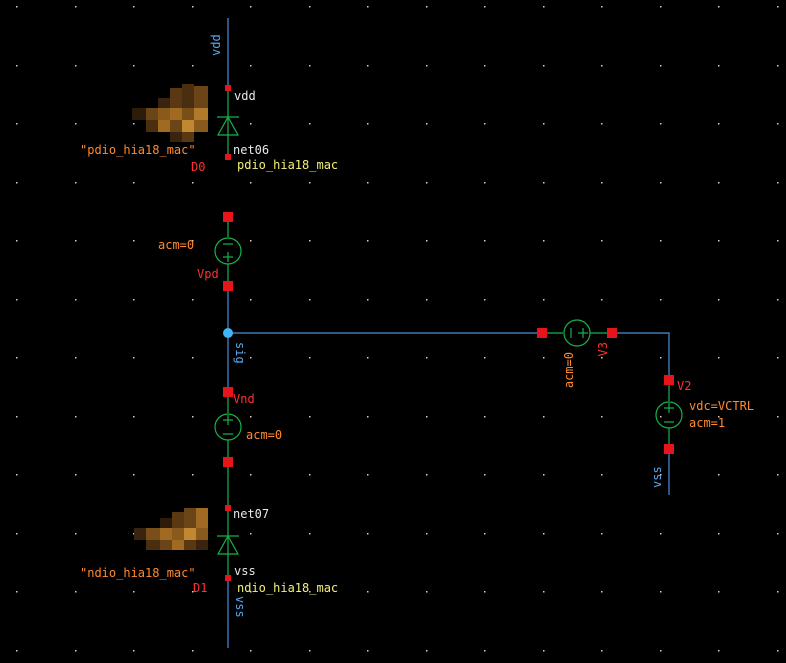 The width and height of the screenshot is (786, 663). I want to click on pin-d0-top, so click(228, 88).